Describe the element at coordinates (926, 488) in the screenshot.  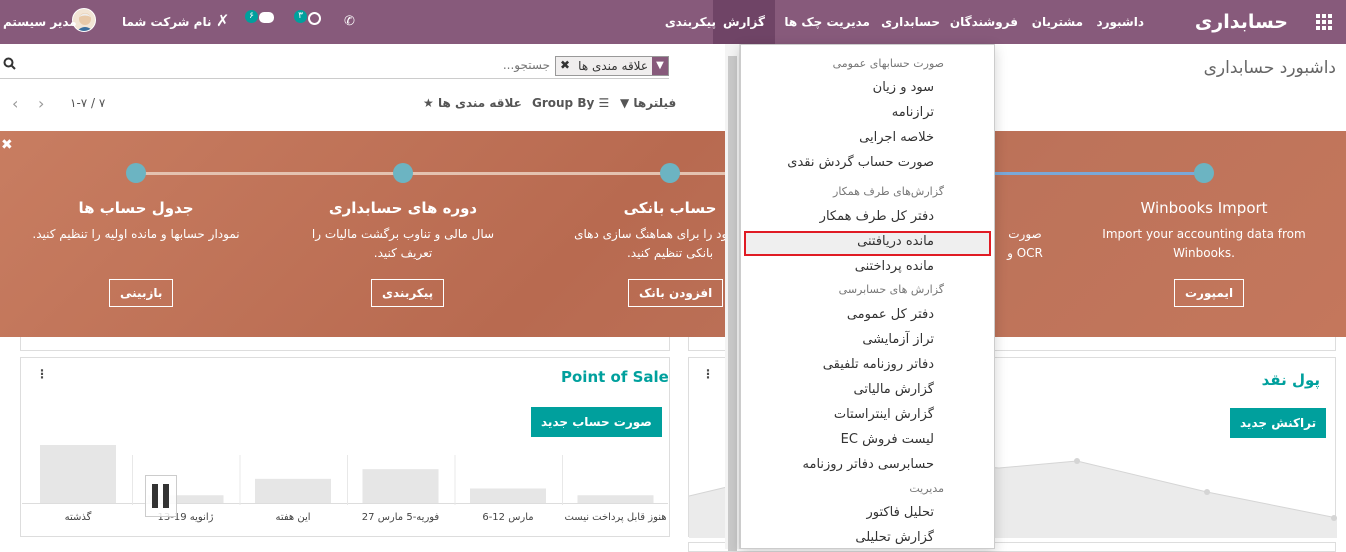
I see `menu-section-header: مدیریت` at that location.